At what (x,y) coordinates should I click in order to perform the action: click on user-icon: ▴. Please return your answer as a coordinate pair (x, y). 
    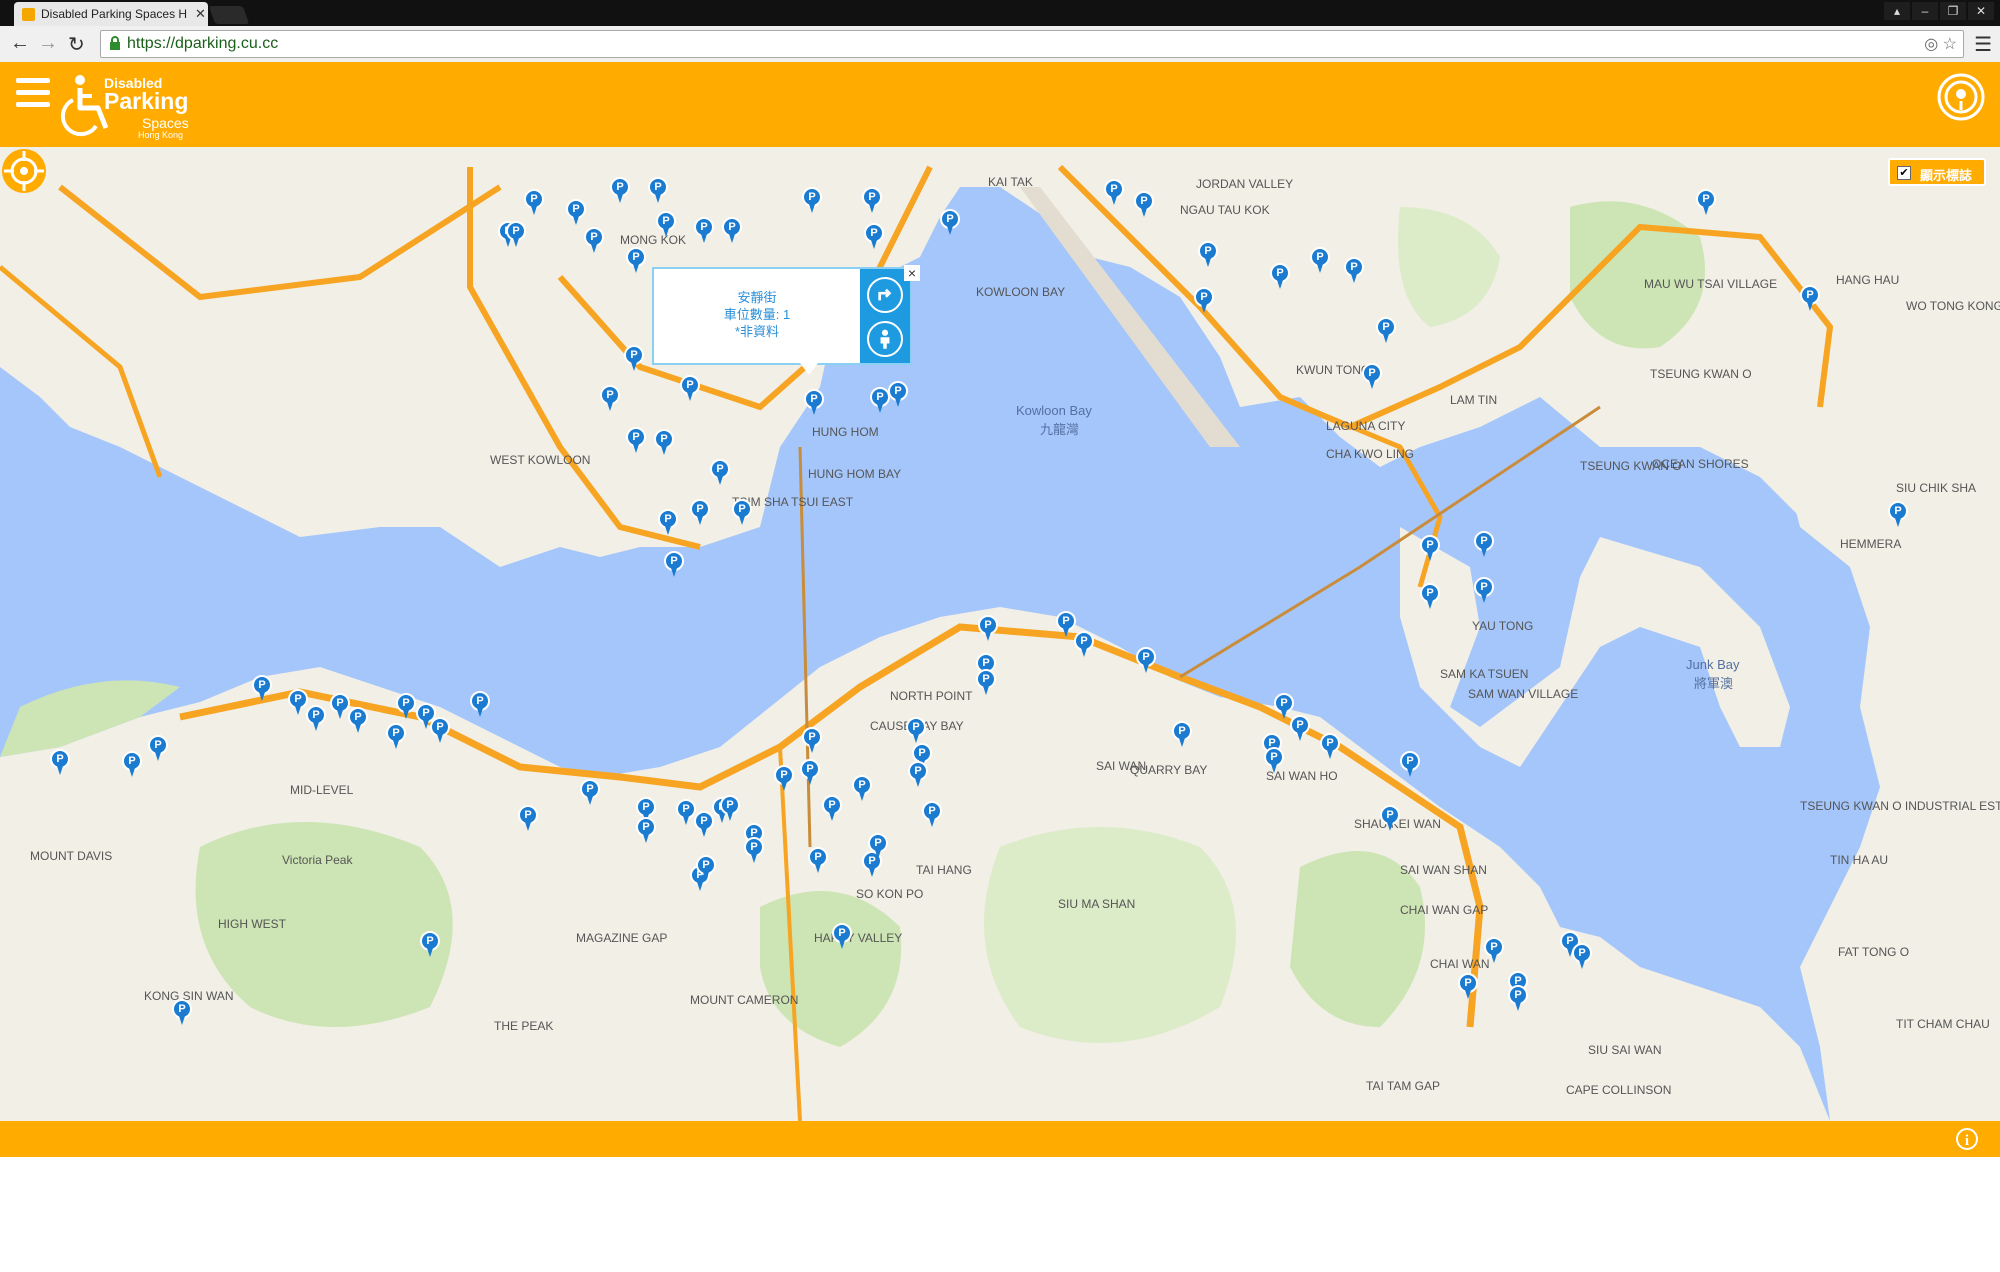
    Looking at the image, I should click on (1897, 11).